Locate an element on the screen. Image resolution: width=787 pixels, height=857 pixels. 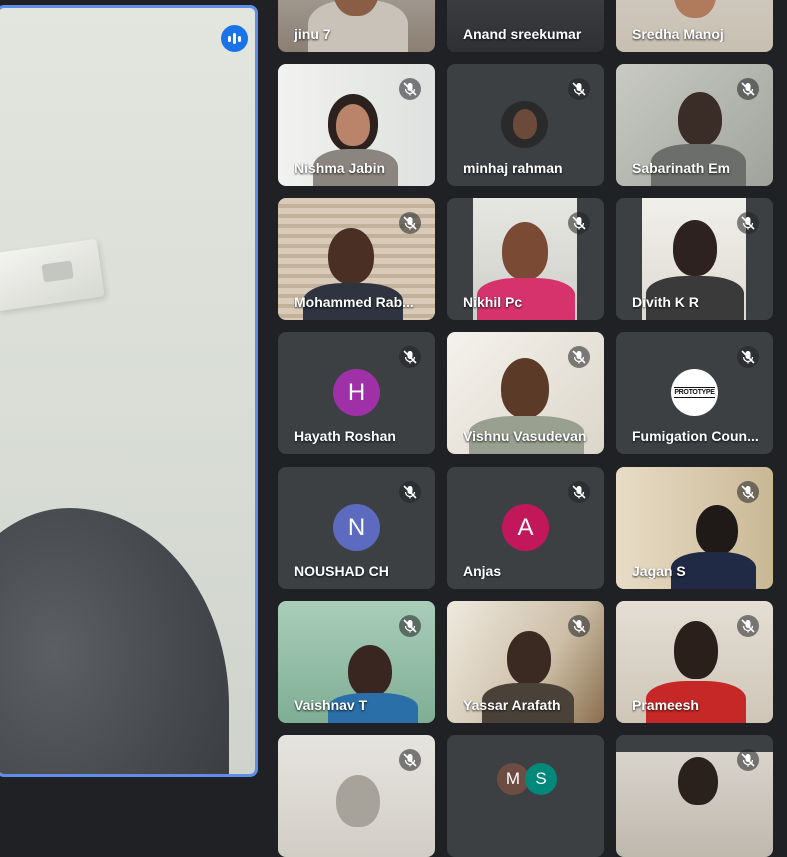
speaker-shoulder is located at coordinates (114, 641).